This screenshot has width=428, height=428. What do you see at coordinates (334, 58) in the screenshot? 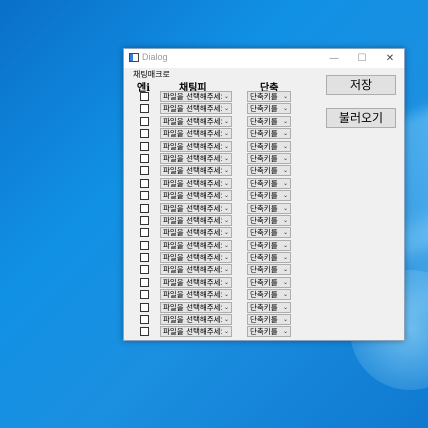
I see `minimize-button: —` at bounding box center [334, 58].